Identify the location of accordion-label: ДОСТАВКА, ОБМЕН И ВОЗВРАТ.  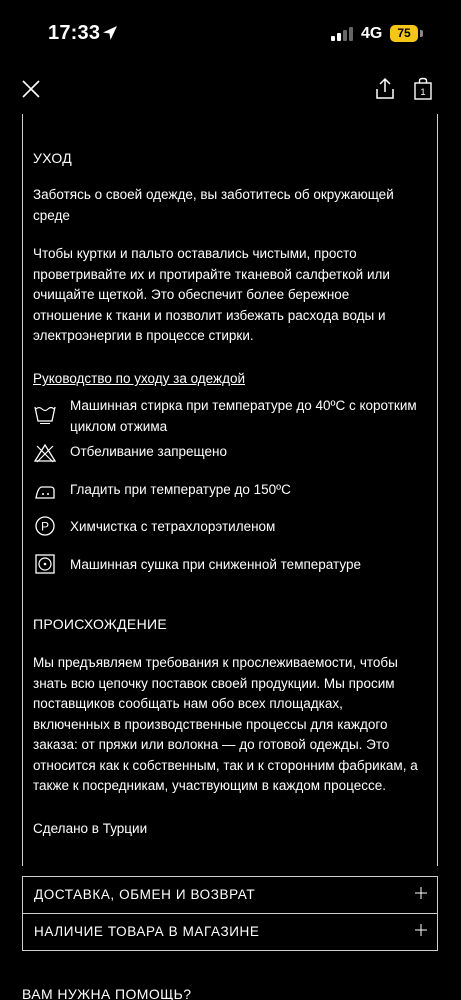
(145, 894).